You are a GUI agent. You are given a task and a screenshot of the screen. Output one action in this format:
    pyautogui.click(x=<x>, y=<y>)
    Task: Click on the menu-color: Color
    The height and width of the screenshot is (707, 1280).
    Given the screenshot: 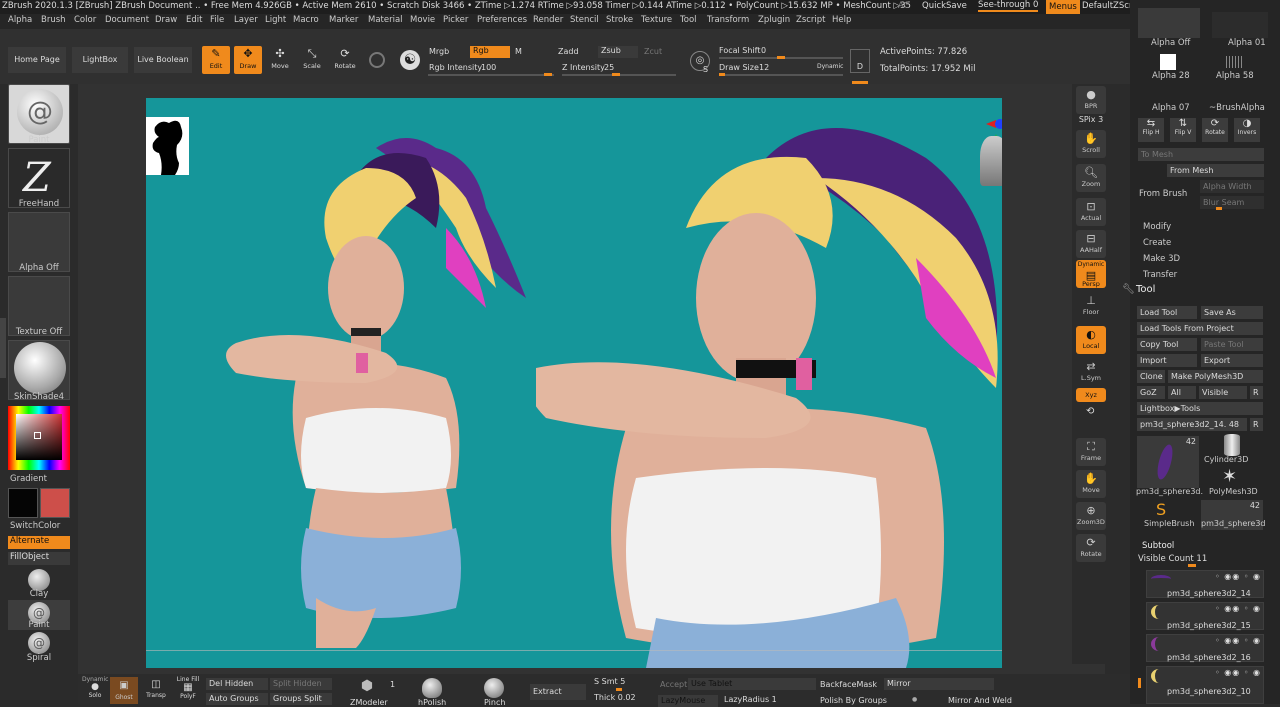 What is the action you would take?
    pyautogui.click(x=85, y=20)
    